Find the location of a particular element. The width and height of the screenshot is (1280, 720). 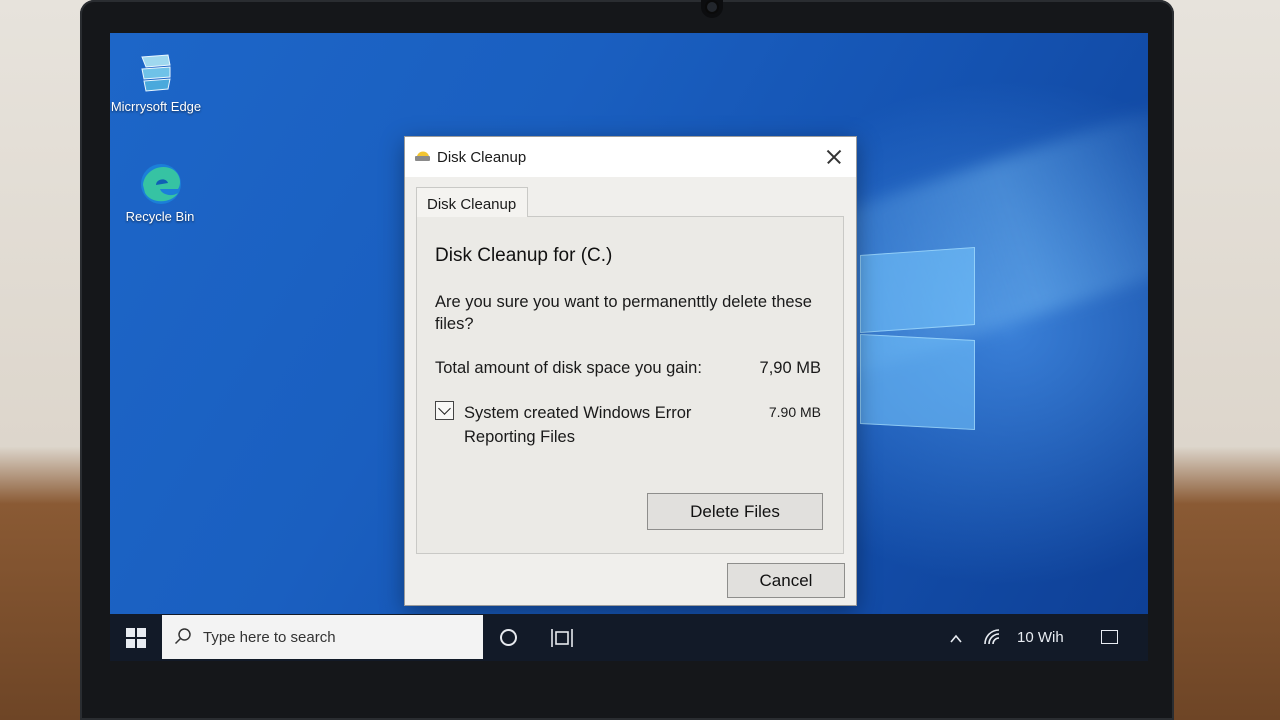

disk-cleanup-icon is located at coordinates (423, 156).